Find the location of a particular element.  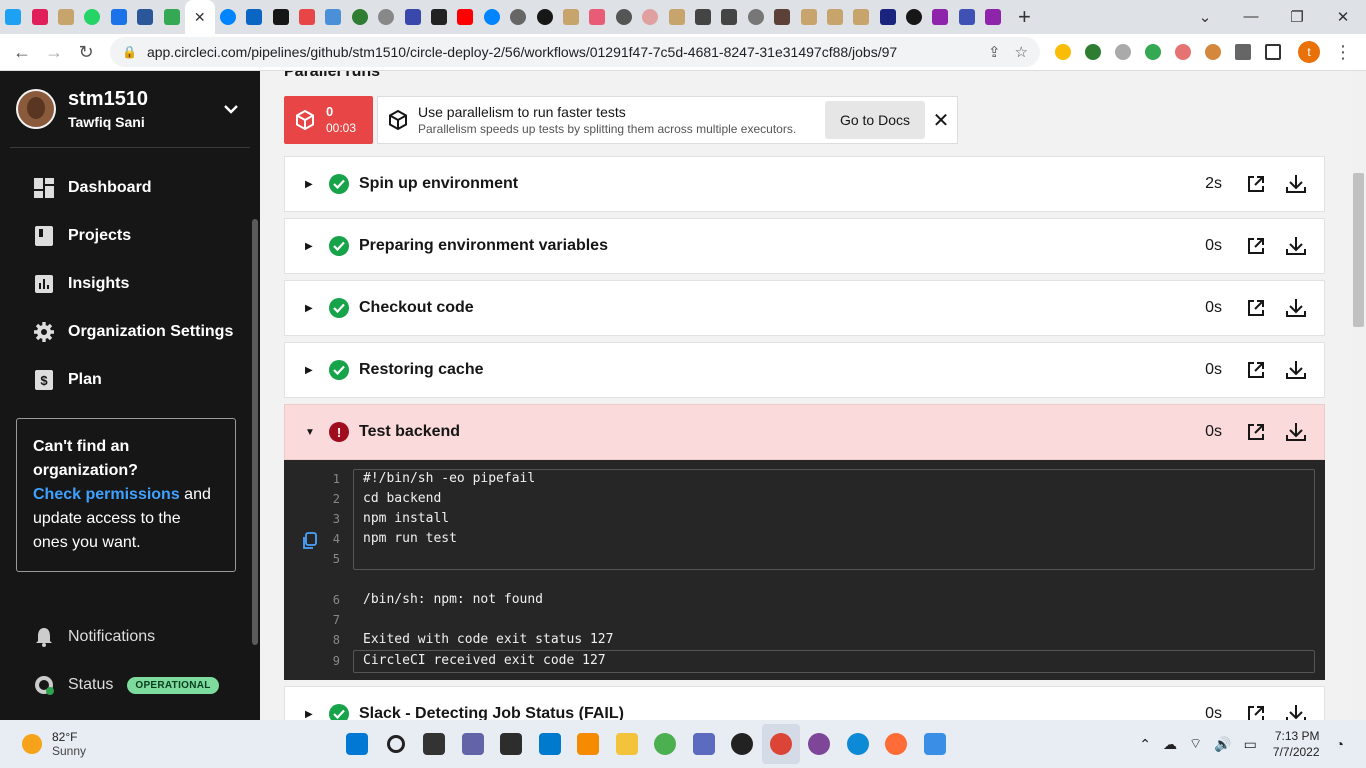

puzzle-icon is located at coordinates (1243, 52).